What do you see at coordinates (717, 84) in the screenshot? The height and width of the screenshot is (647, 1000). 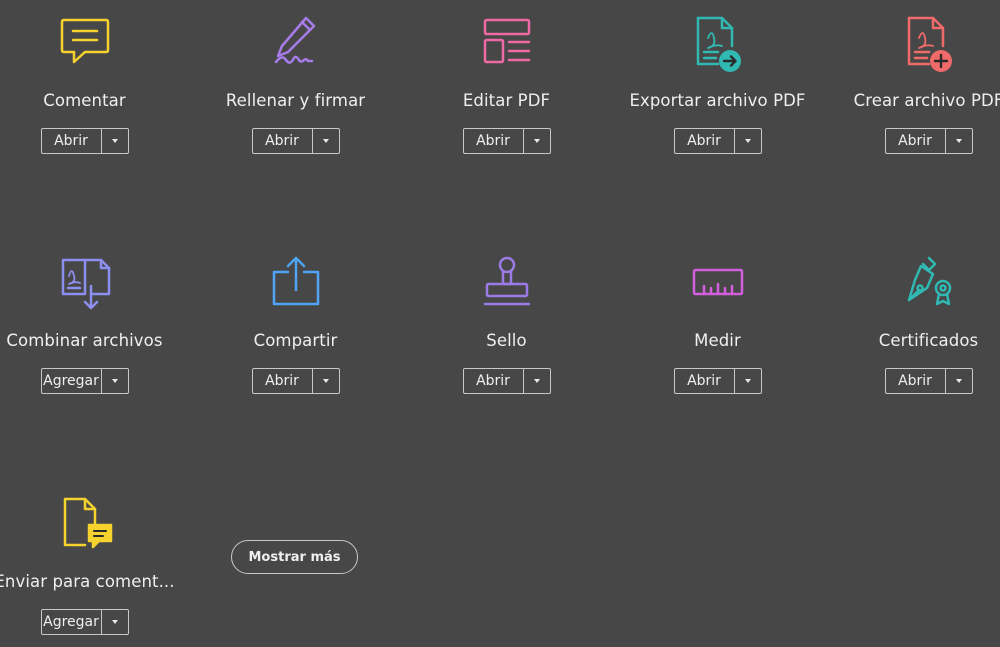 I see `tool-exportar-pdf: Exportar archivo PDF Abrir` at bounding box center [717, 84].